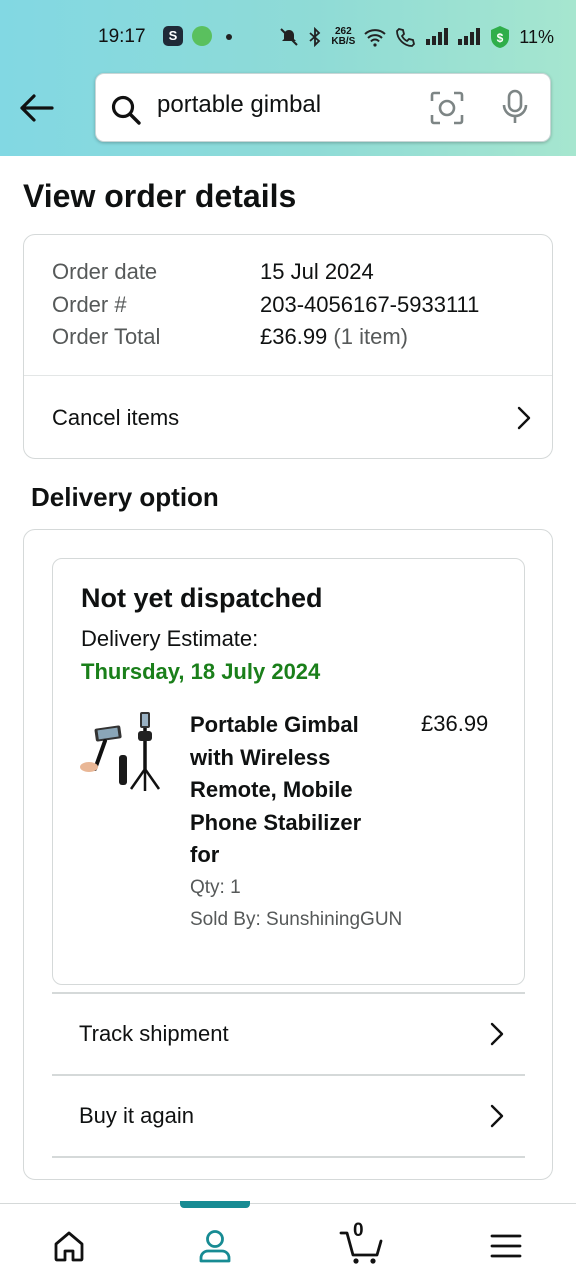  What do you see at coordinates (370, 336) in the screenshot?
I see `order-total-items: (1 item)` at bounding box center [370, 336].